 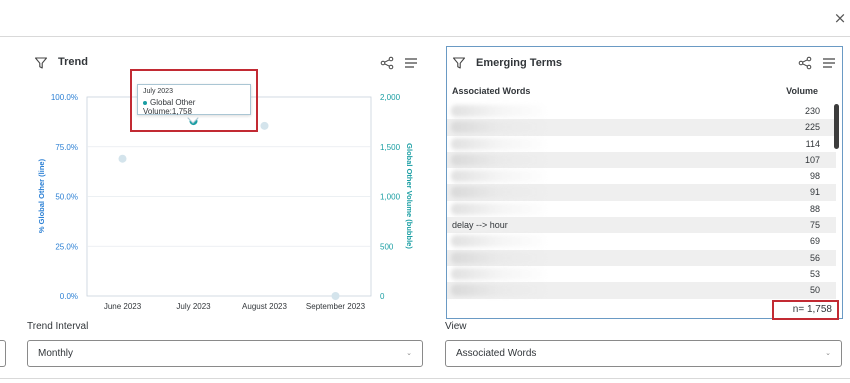 I want to click on left-axis-ticks: 100.0% 75.0% 50.0% 25.0% 0.0%, so click(x=64, y=197).